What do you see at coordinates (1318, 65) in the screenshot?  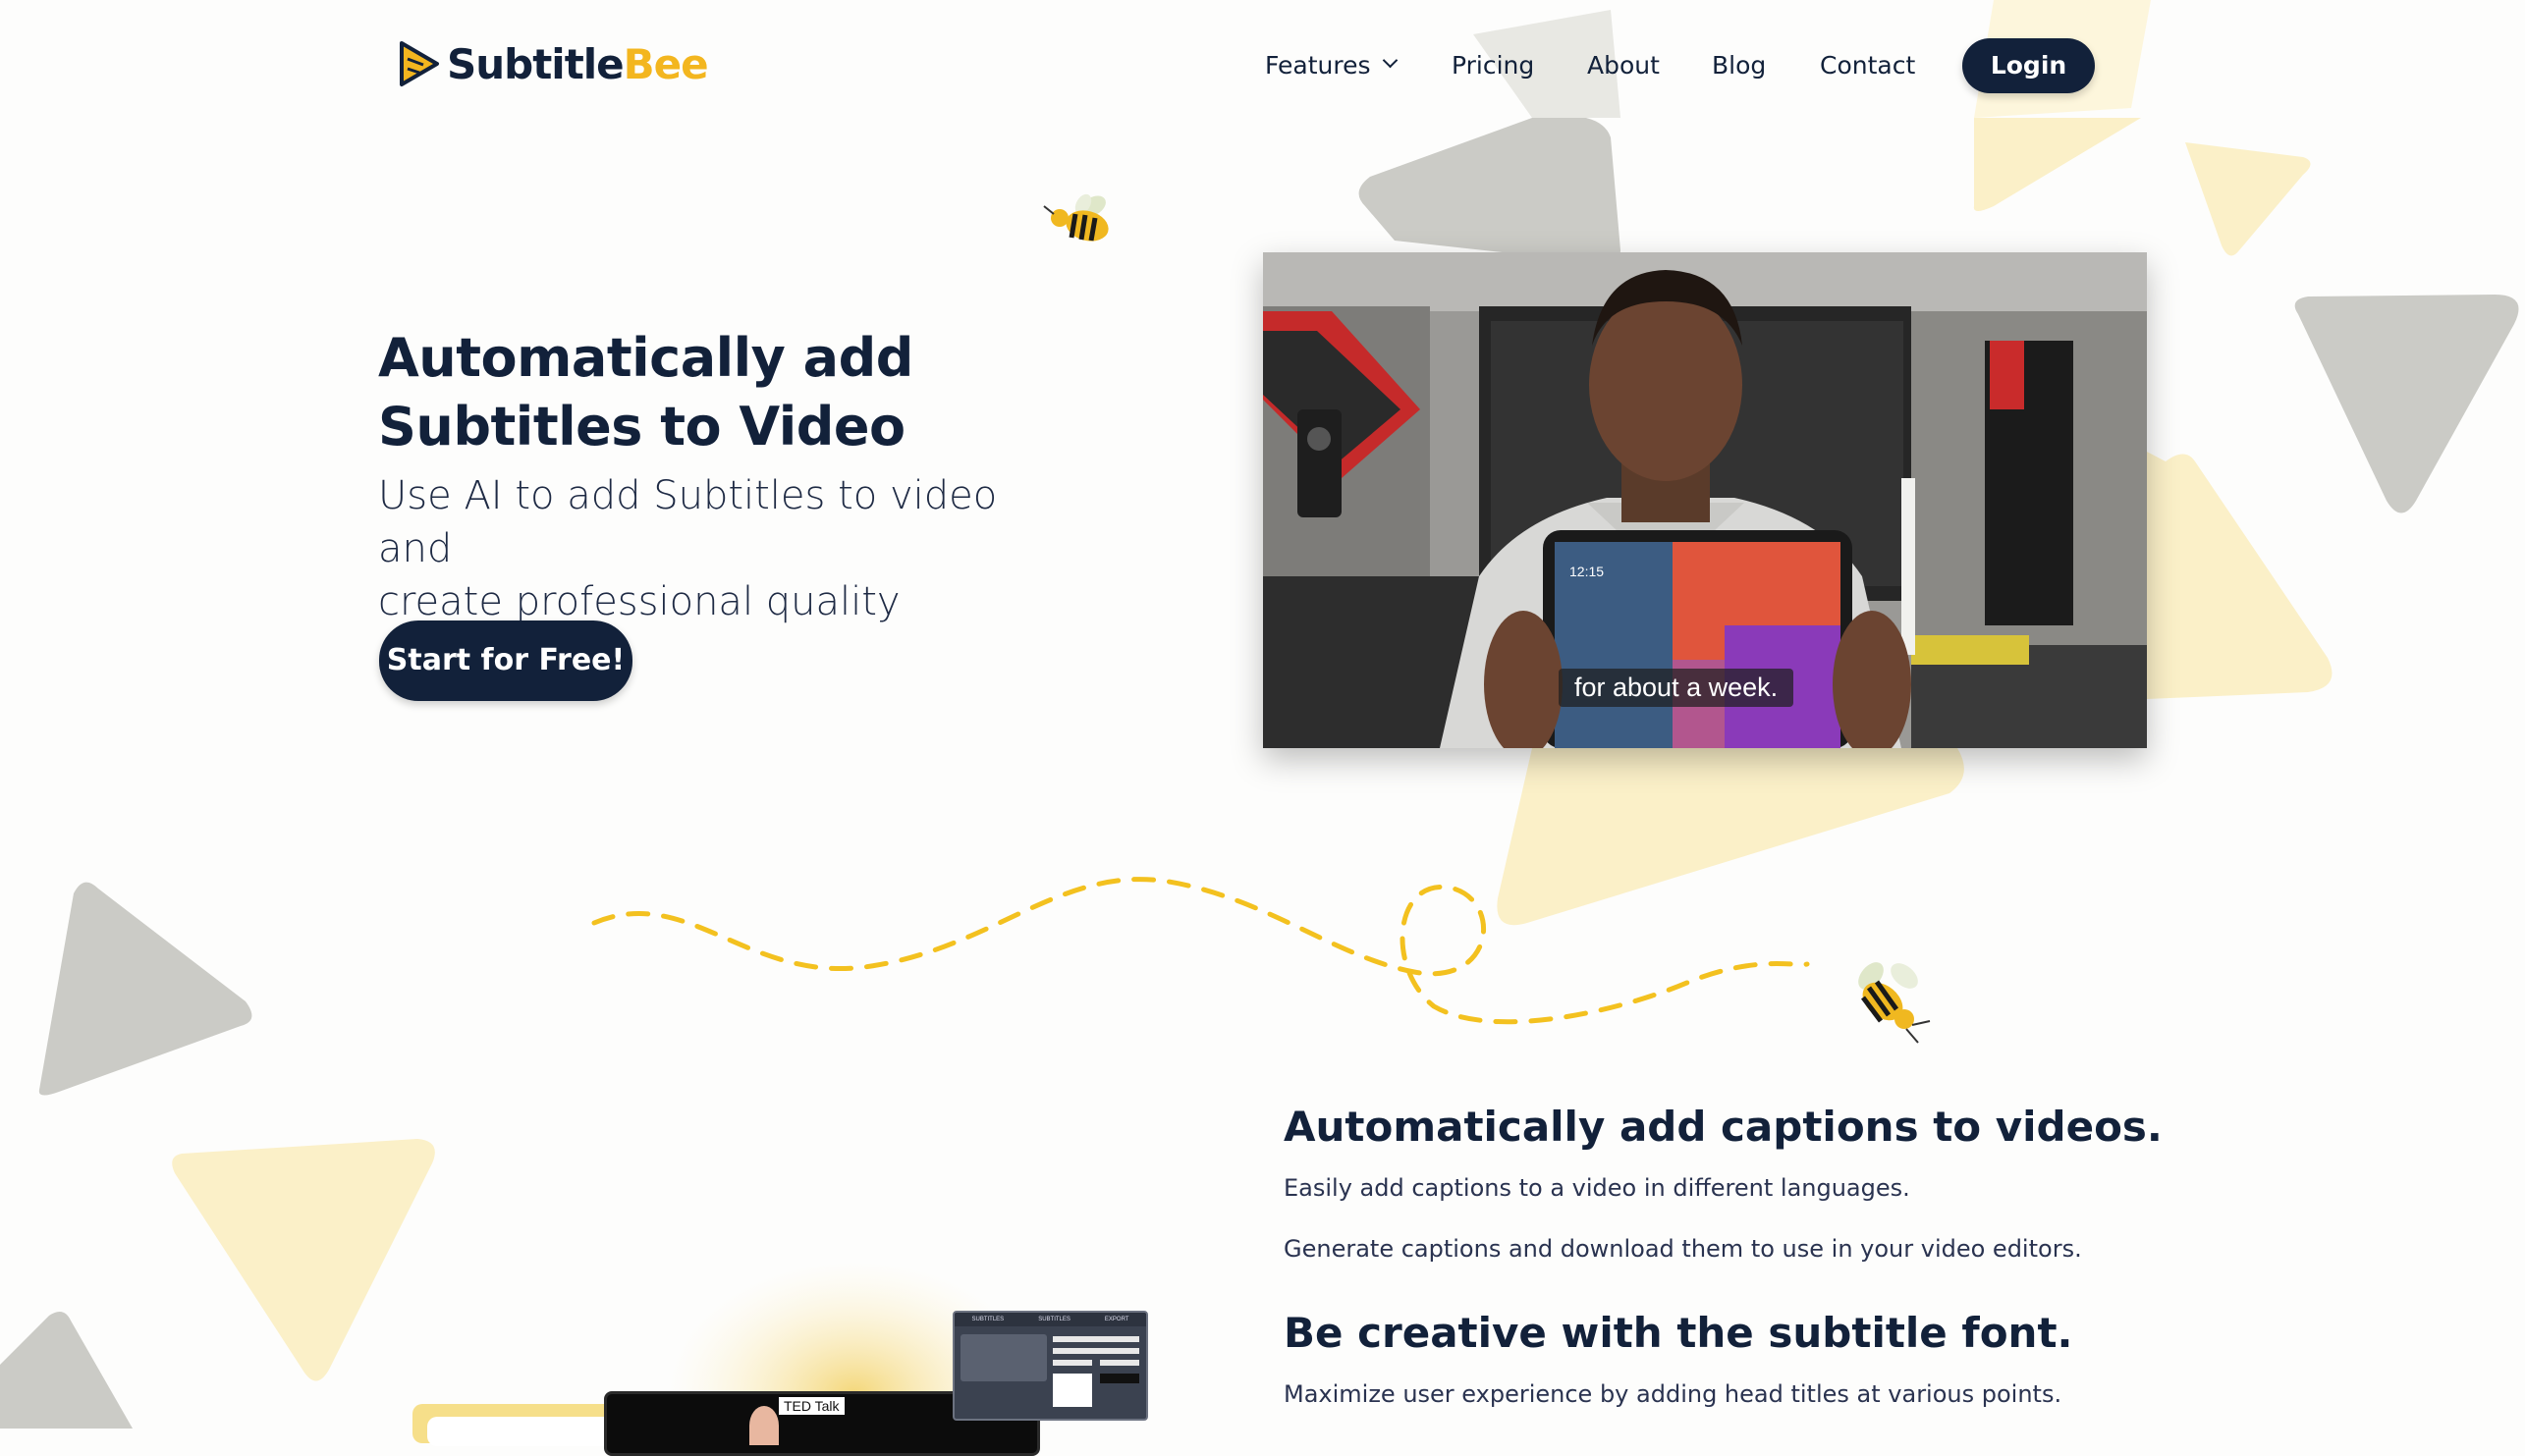 I see `nav-features-label: Features` at bounding box center [1318, 65].